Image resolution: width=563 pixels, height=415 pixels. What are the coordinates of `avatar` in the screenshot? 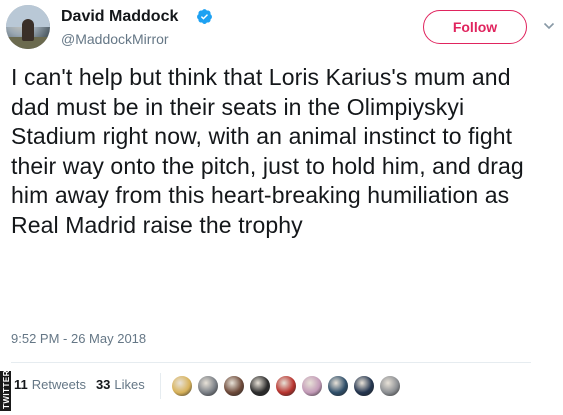 It's located at (28, 27).